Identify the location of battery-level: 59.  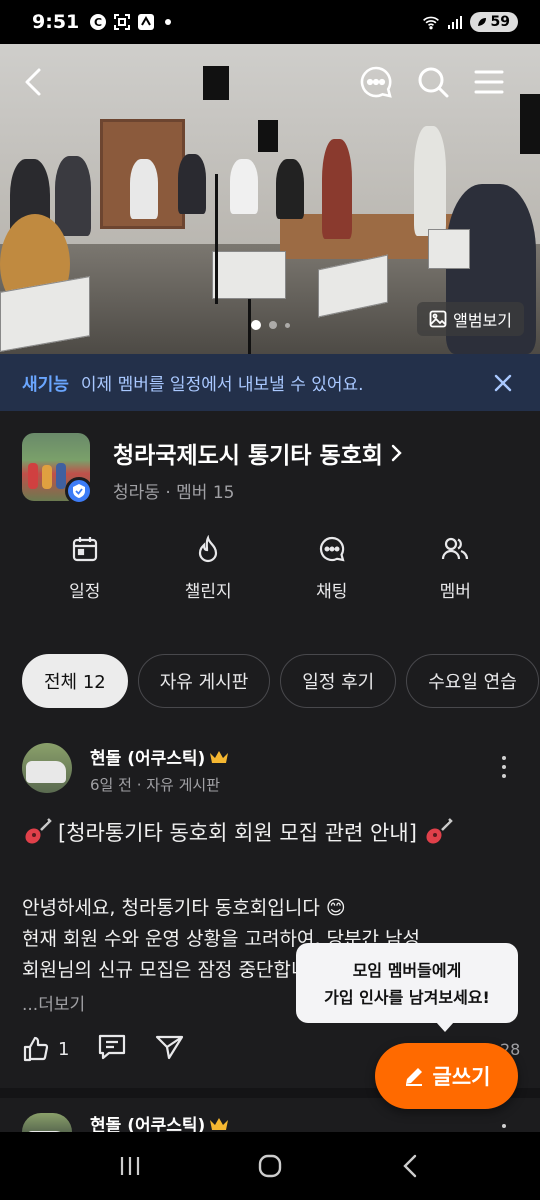
(500, 22).